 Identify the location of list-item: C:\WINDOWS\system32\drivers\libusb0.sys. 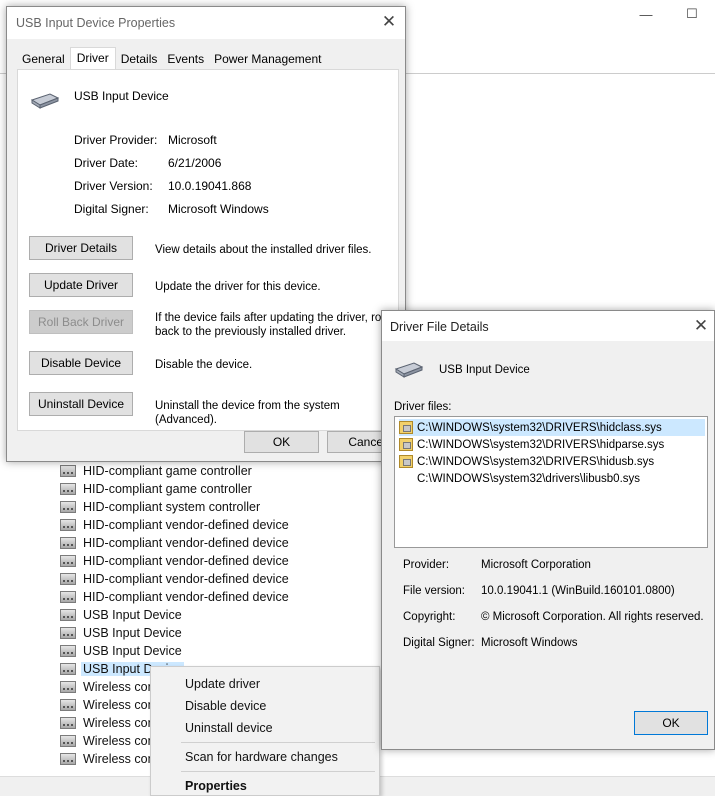
(552, 478).